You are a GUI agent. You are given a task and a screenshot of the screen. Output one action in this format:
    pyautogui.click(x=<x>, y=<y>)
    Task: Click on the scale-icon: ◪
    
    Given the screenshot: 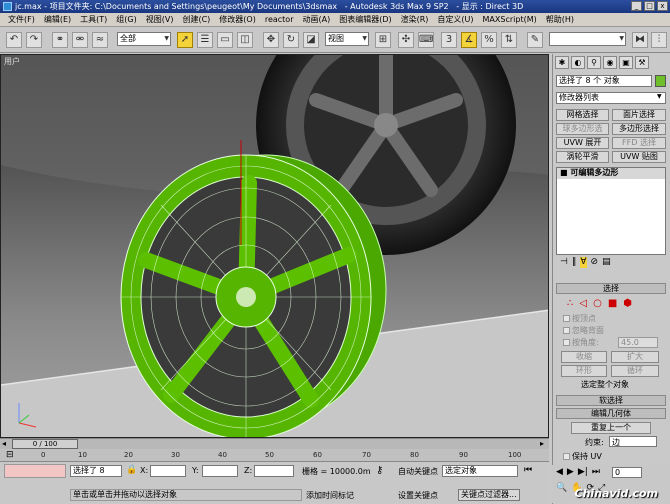 What is the action you would take?
    pyautogui.click(x=311, y=40)
    